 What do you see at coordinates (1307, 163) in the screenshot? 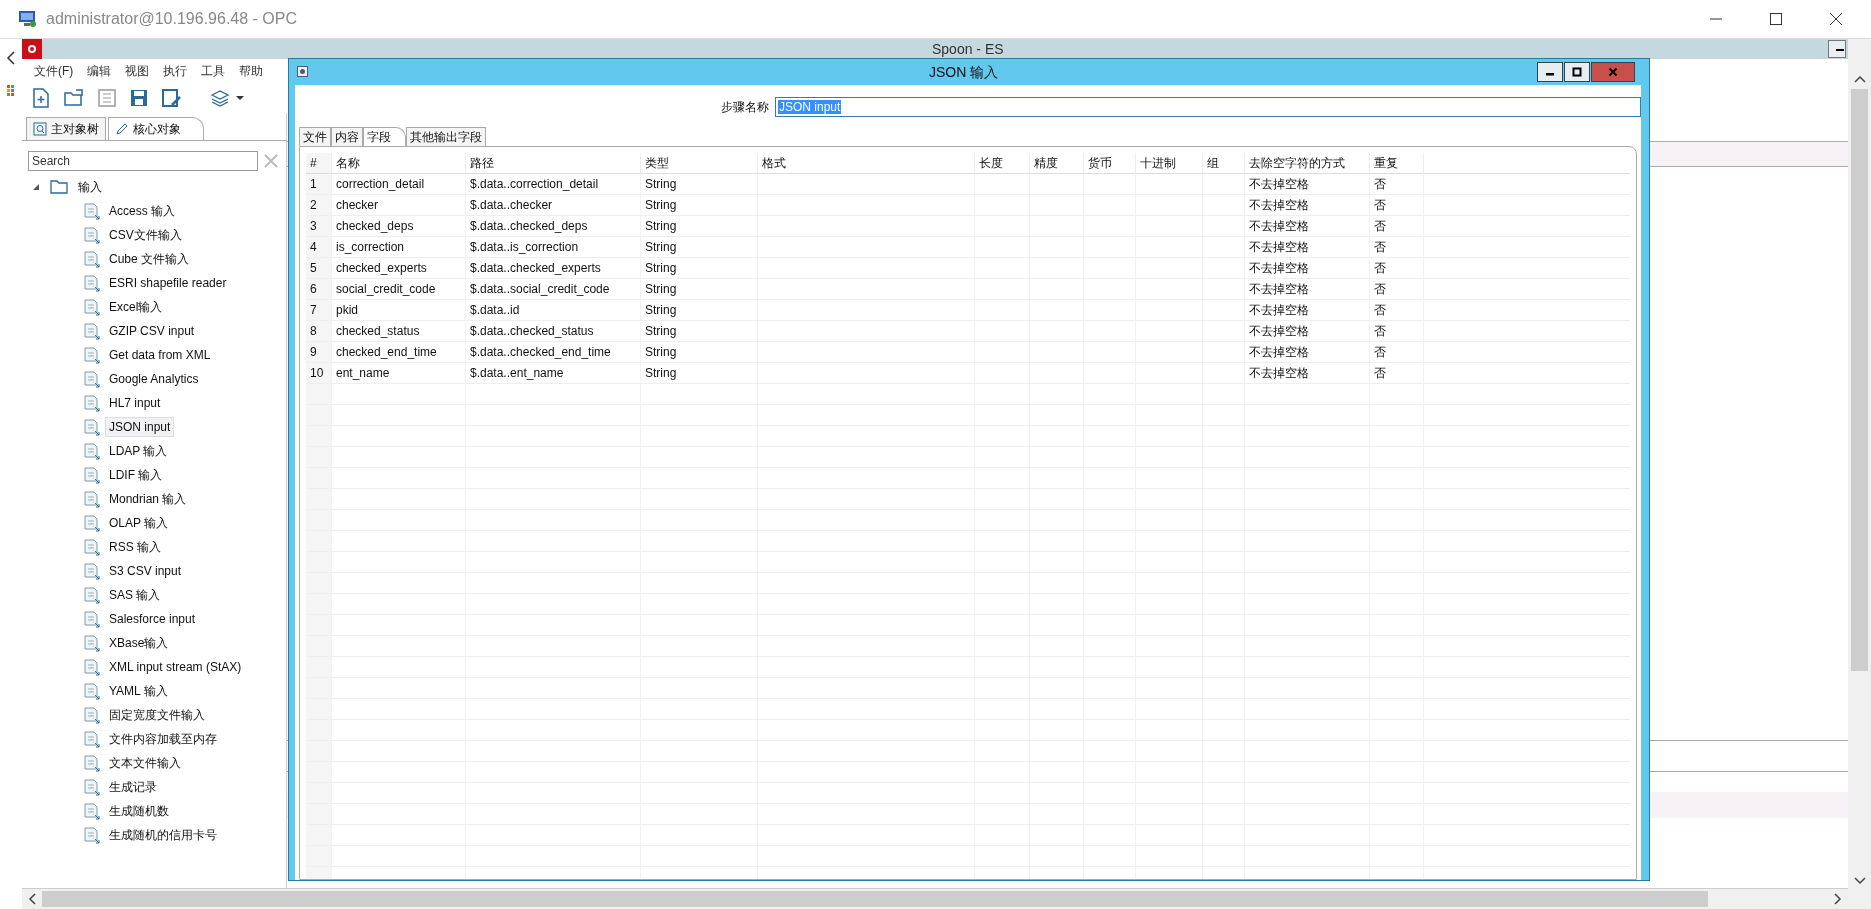
I see `column-header: 去除空字符的方式` at bounding box center [1307, 163].